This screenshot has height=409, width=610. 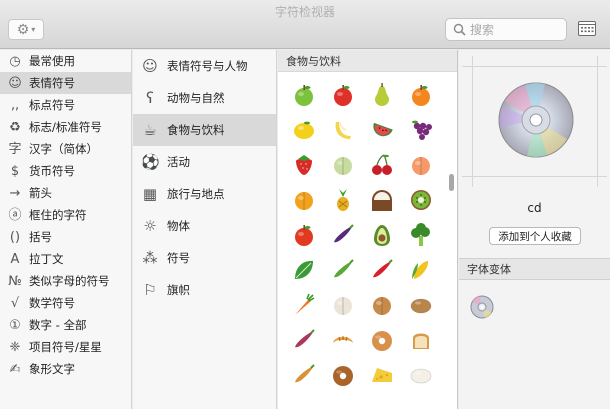 I want to click on tomato-icon, so click(x=303, y=235).